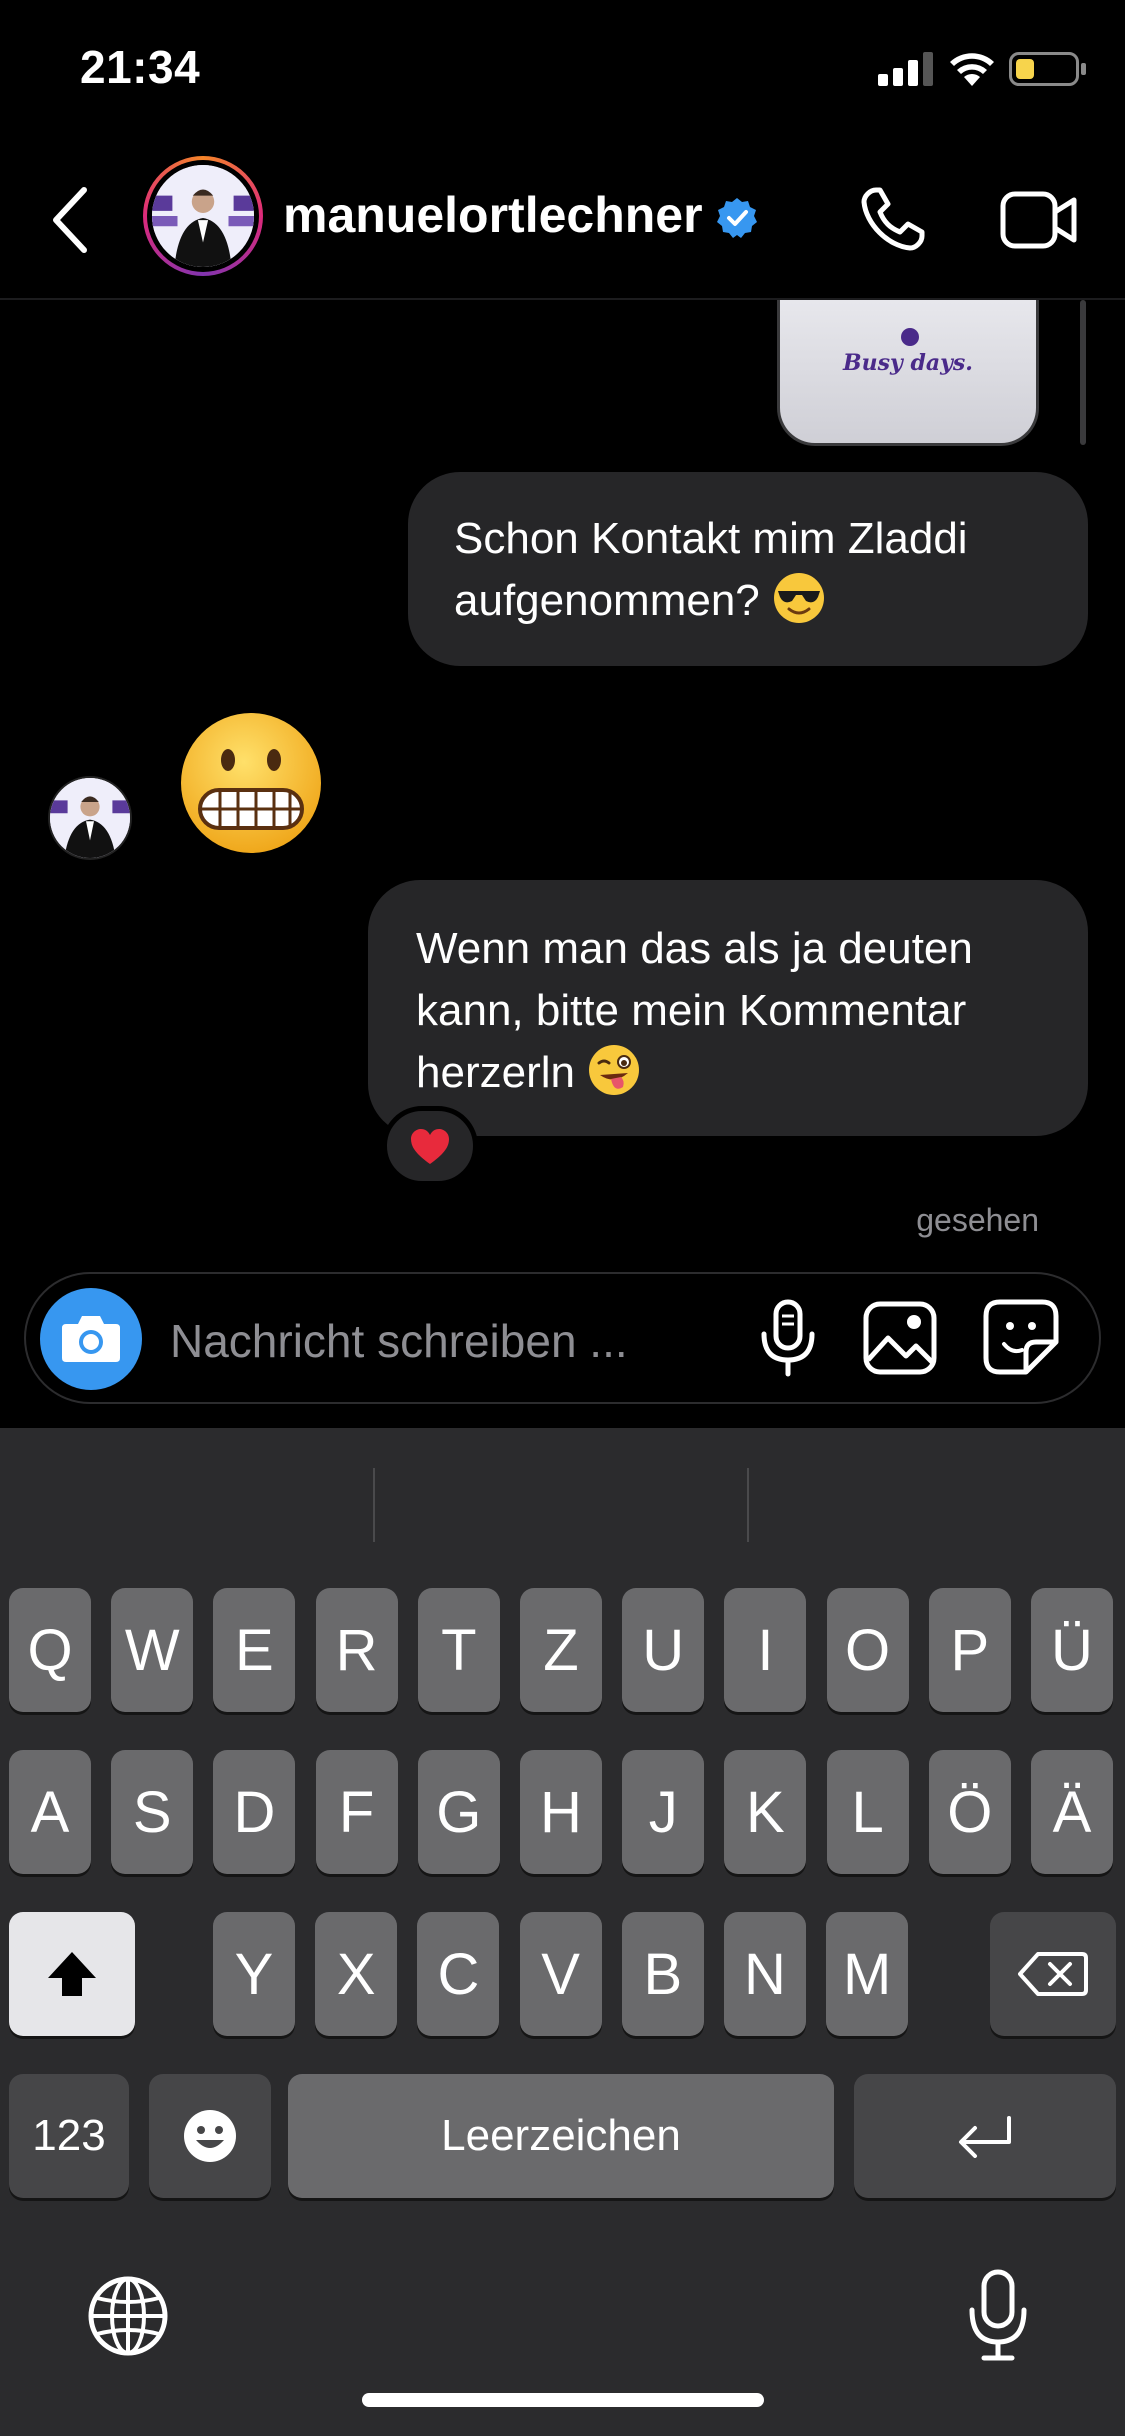  What do you see at coordinates (867, 1812) in the screenshot?
I see `key-l: L` at bounding box center [867, 1812].